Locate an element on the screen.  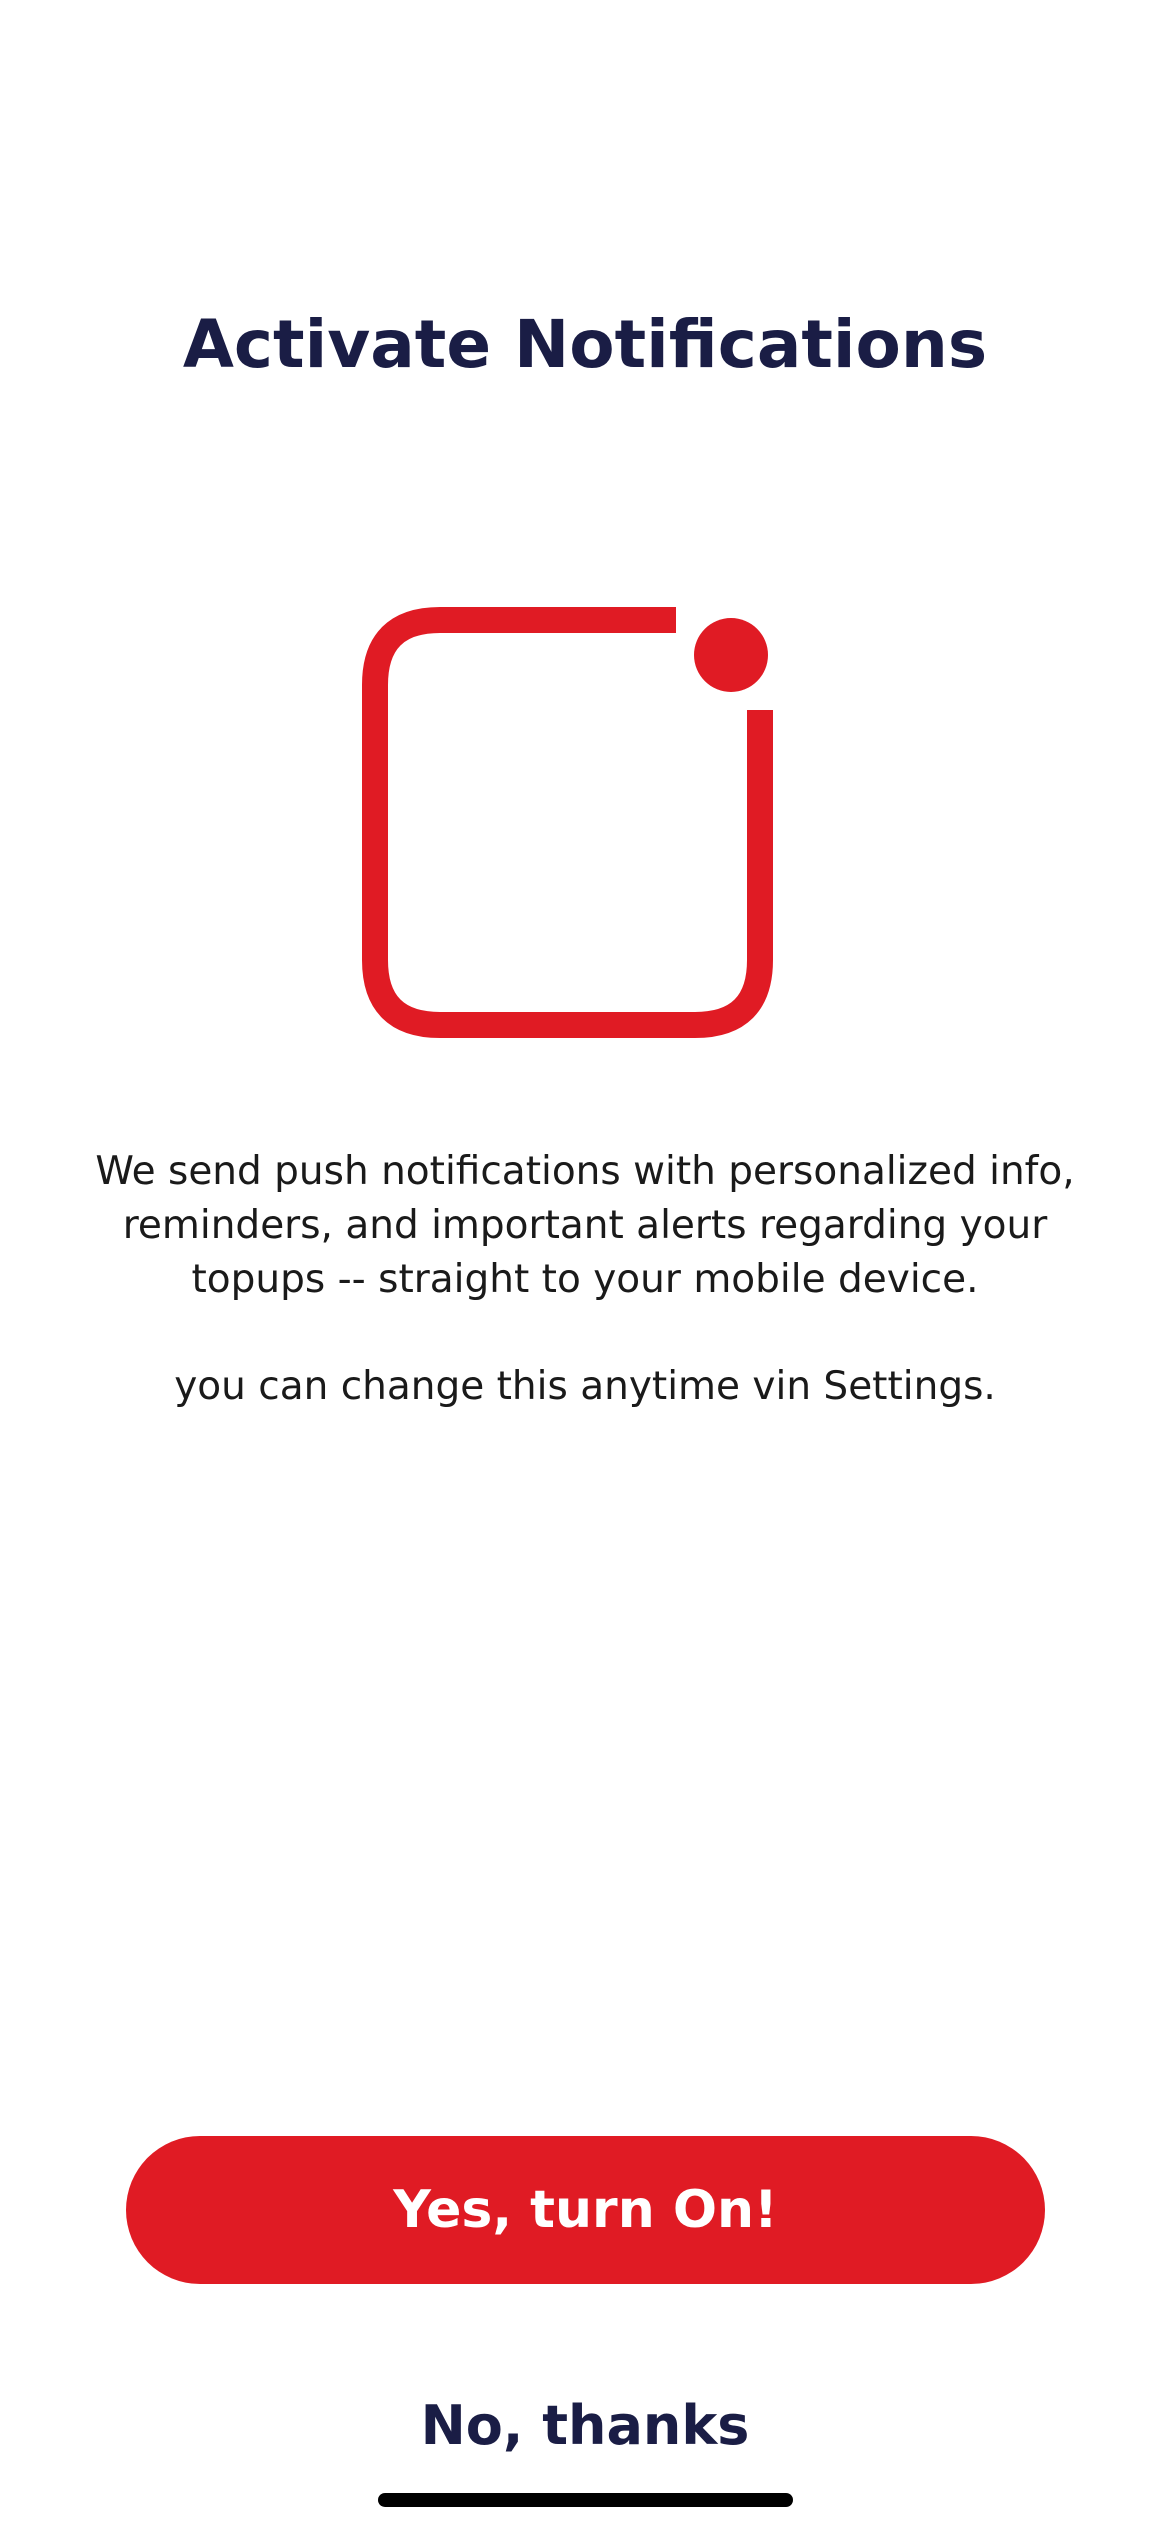
no-thanks-button: No, thanks is located at coordinates (585, 2425).